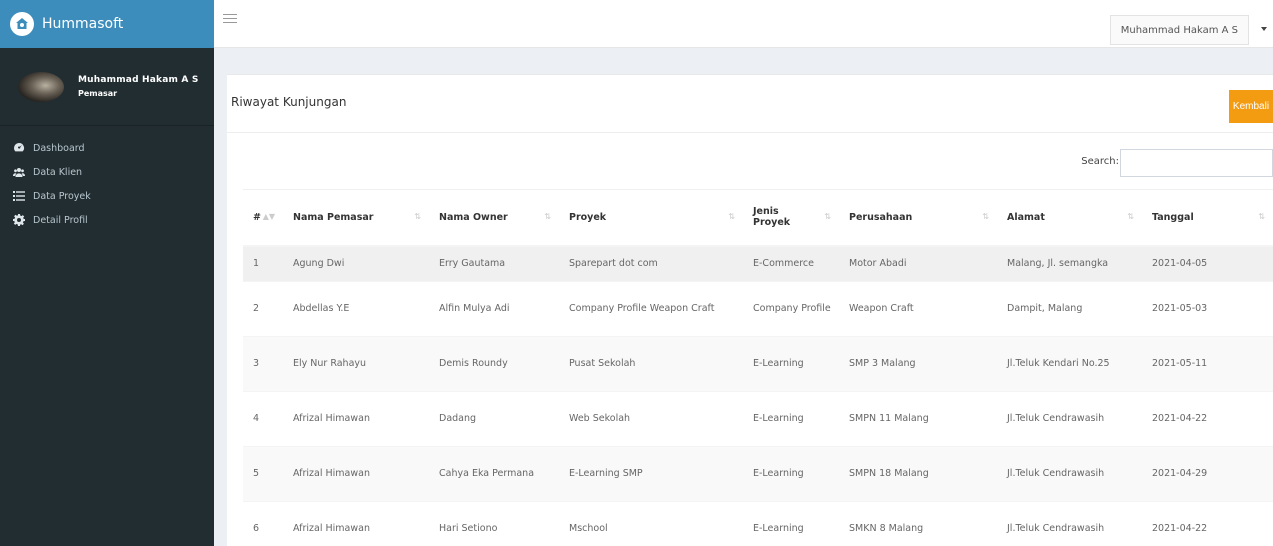 The image size is (1273, 546). Describe the element at coordinates (356, 309) in the screenshot. I see `table-cell: Abdellas Y.E` at that location.